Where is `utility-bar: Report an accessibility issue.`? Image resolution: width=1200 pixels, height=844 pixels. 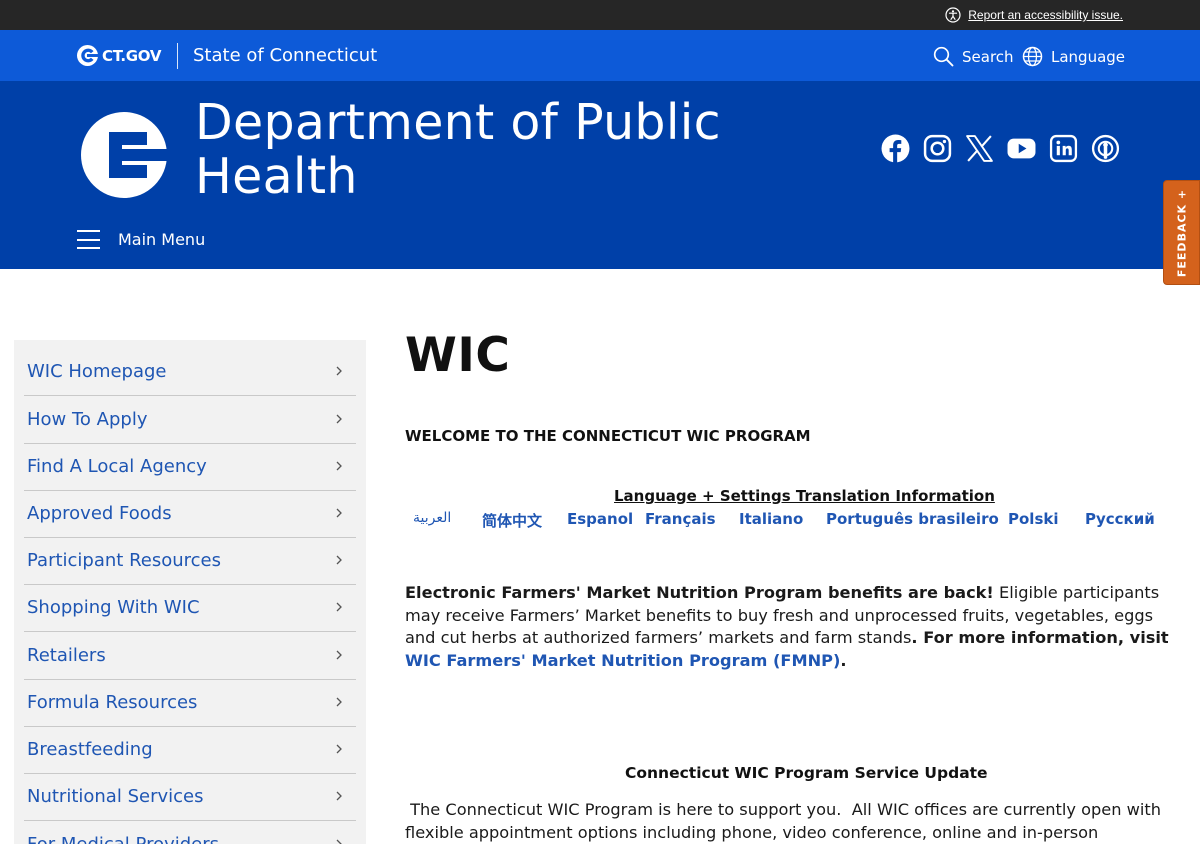
utility-bar: Report an accessibility issue. is located at coordinates (600, 15).